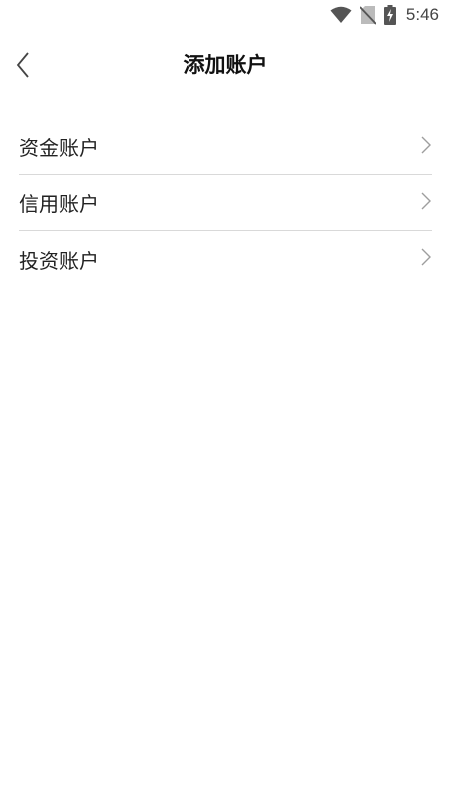  Describe the element at coordinates (341, 15) in the screenshot. I see `wifi-icon` at that location.